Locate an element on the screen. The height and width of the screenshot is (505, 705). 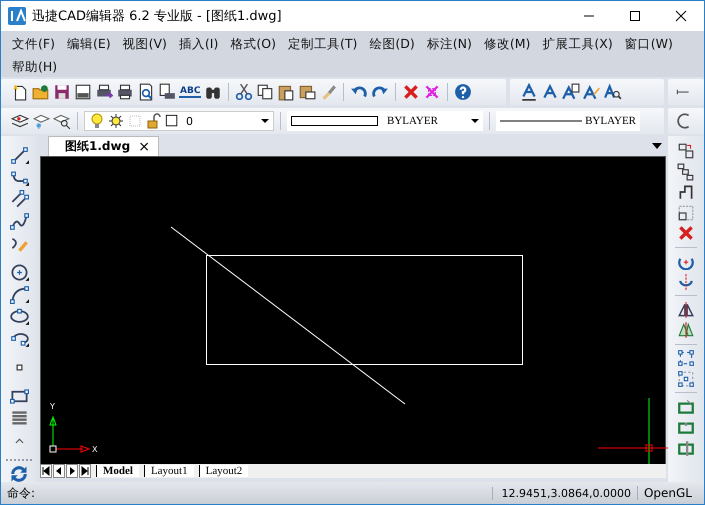
text-pencil-icon is located at coordinates (592, 92).